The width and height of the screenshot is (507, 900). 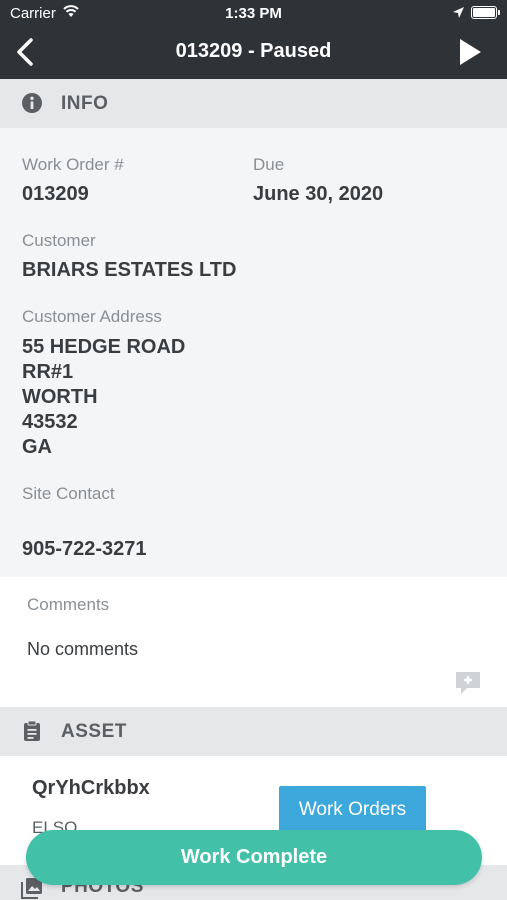 I want to click on customer-label: Customer, so click(x=59, y=240).